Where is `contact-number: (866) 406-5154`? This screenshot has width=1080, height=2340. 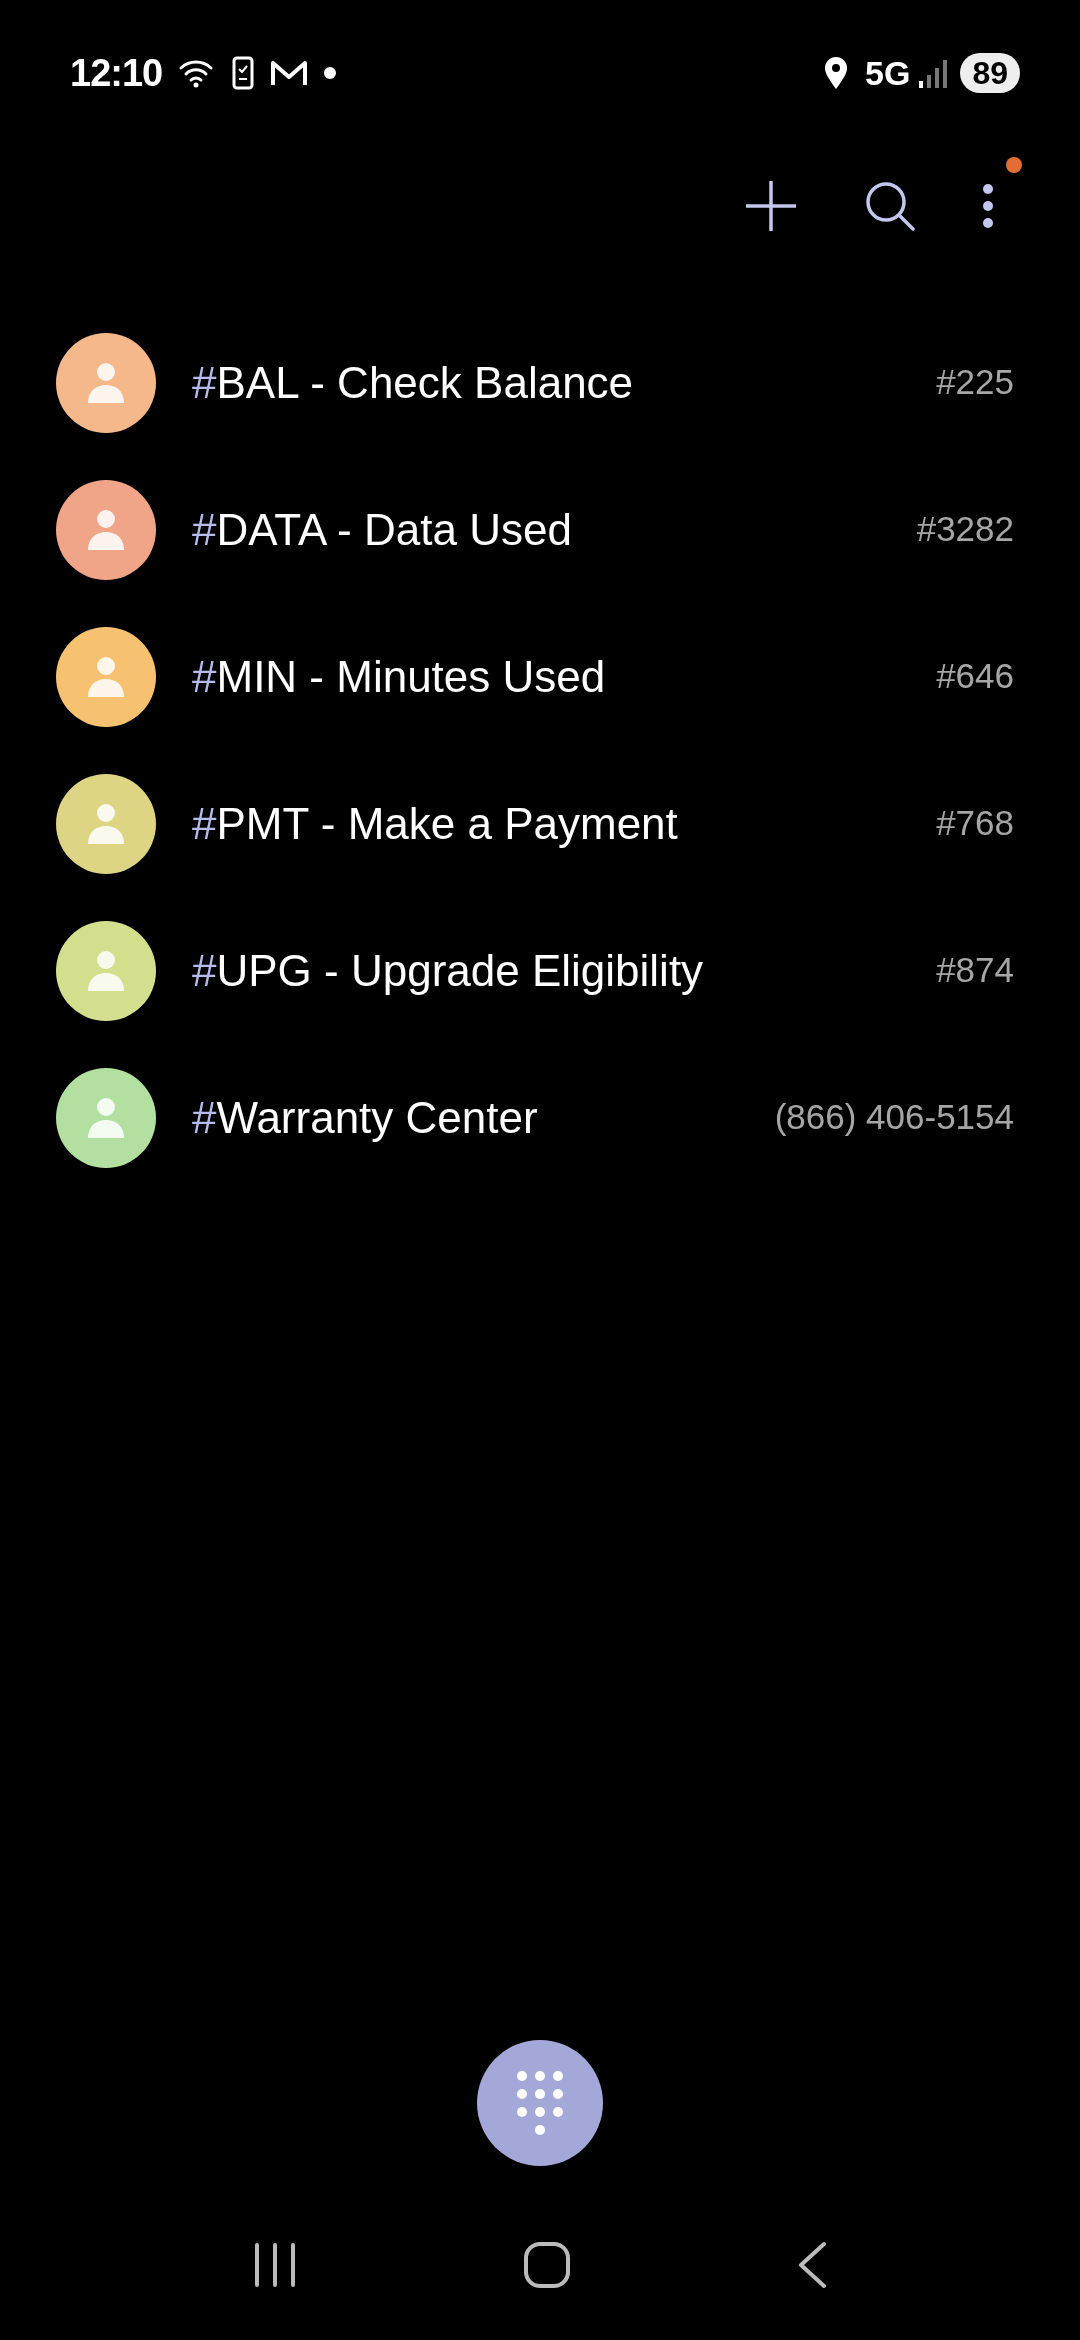 contact-number: (866) 406-5154 is located at coordinates (894, 1117).